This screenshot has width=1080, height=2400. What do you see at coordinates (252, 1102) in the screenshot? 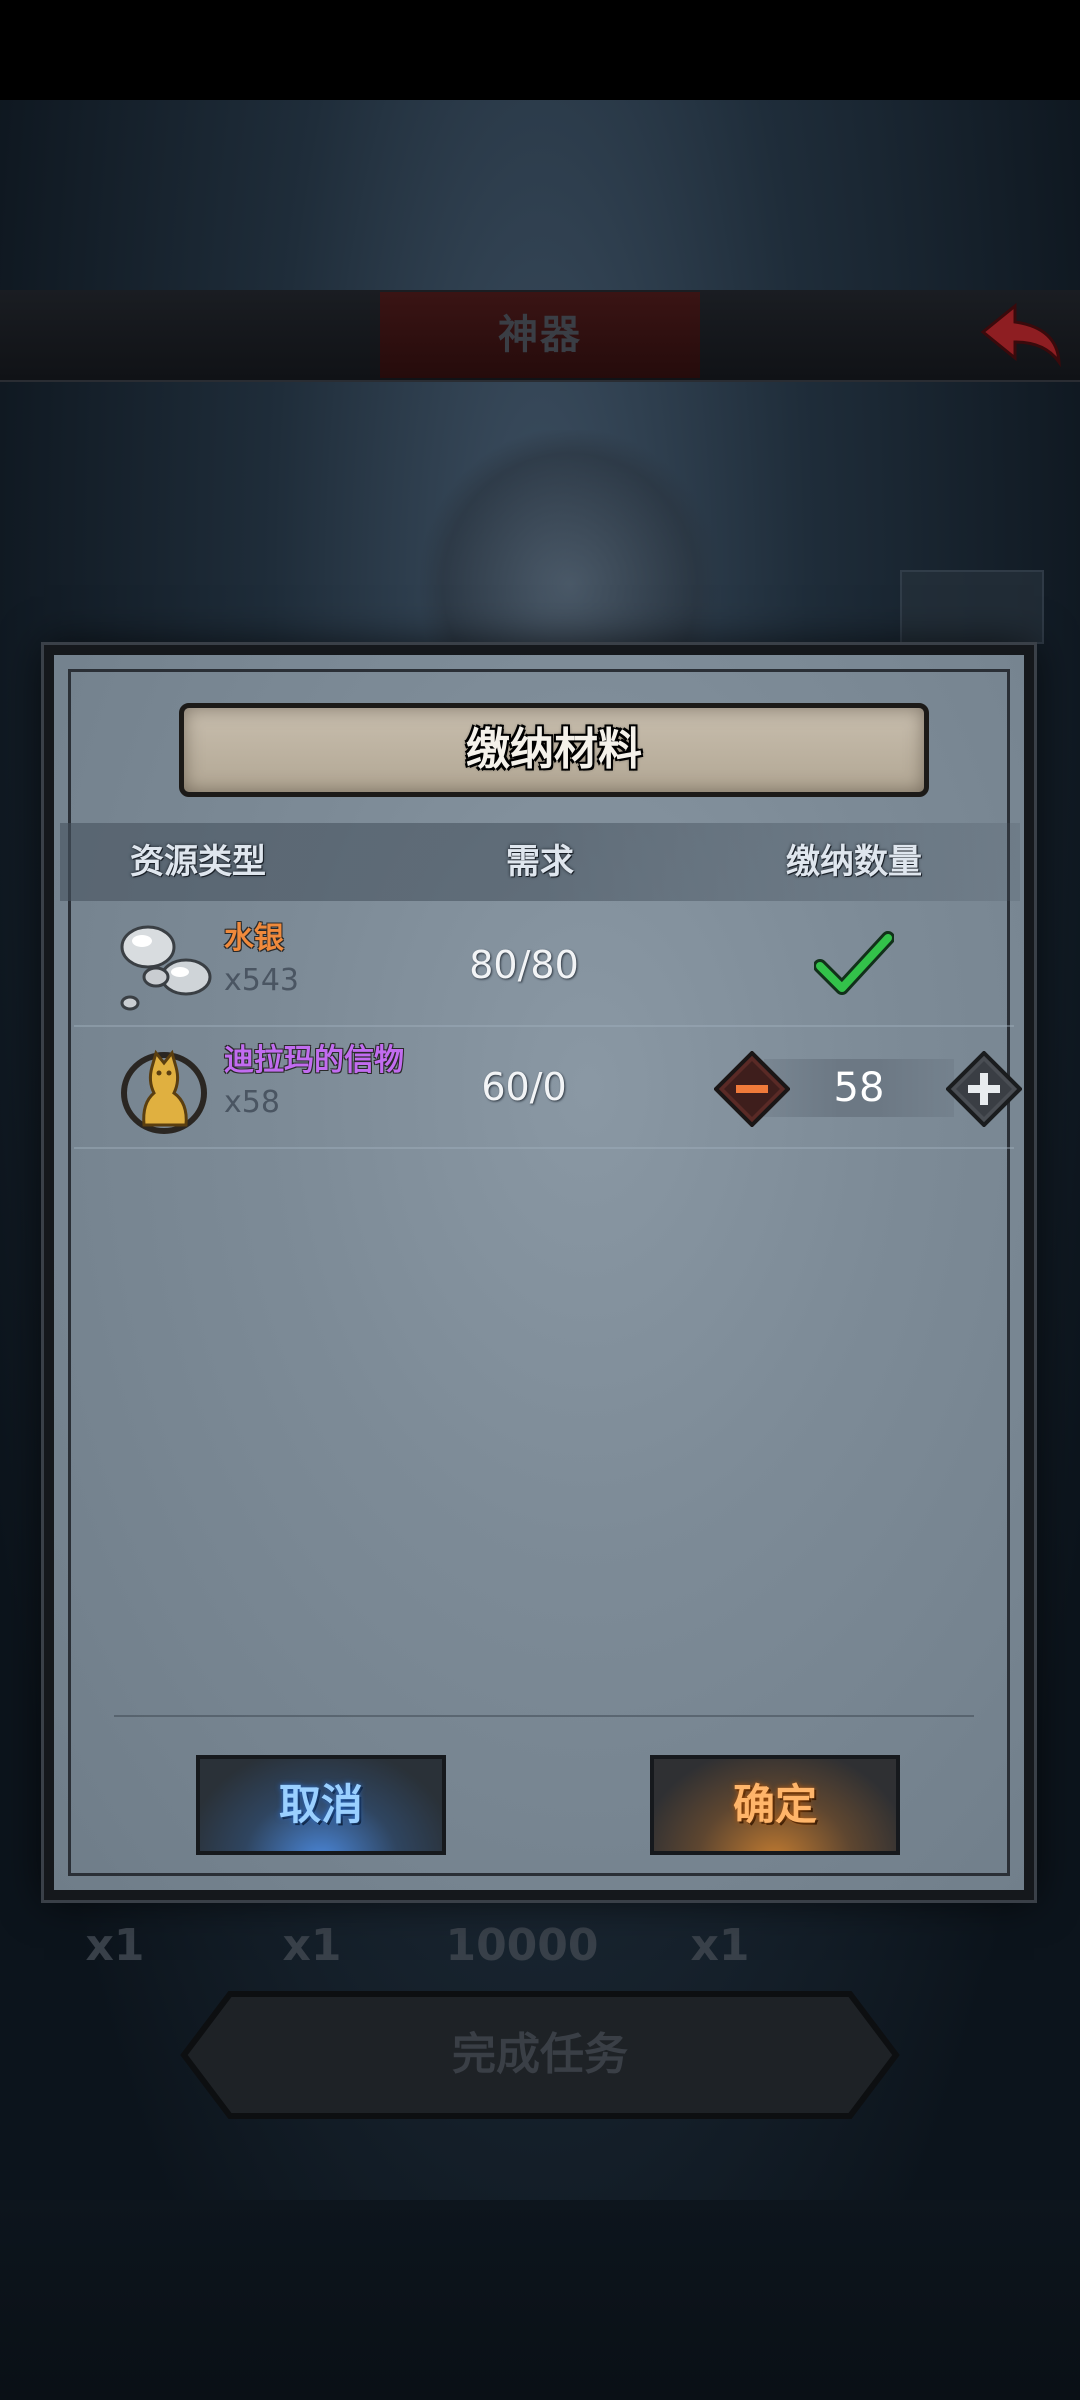
I see `item-owned-count: x58` at bounding box center [252, 1102].